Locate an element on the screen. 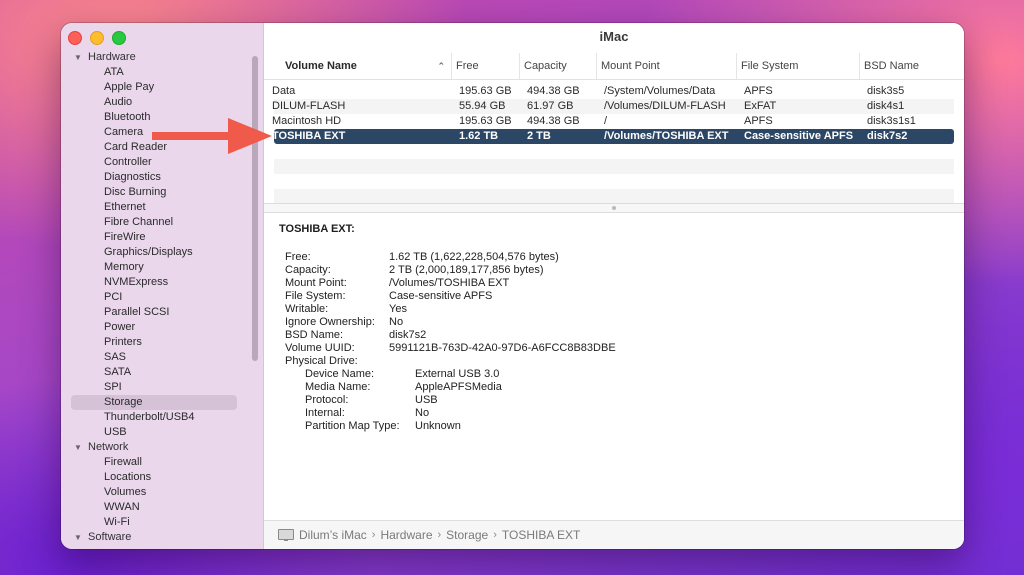  sidebar-item-pci: PCI is located at coordinates (162, 297).